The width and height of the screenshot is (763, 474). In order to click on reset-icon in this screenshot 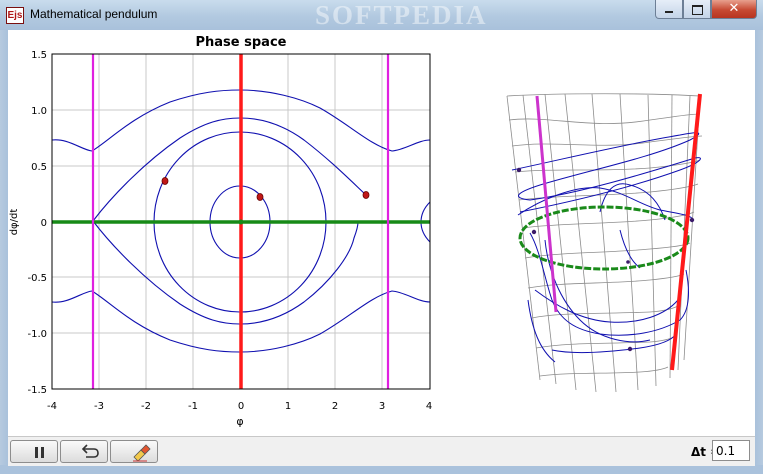, I will do `click(90, 451)`.